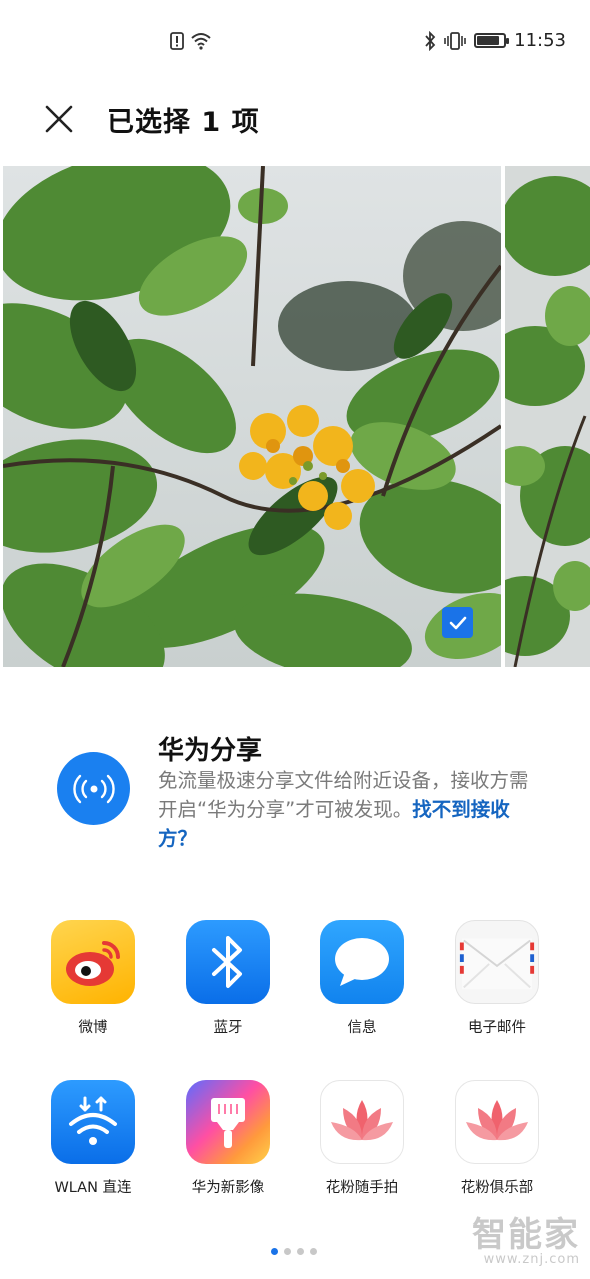  Describe the element at coordinates (295, 118) in the screenshot. I see `selection-header: 已选择 1 项` at that location.